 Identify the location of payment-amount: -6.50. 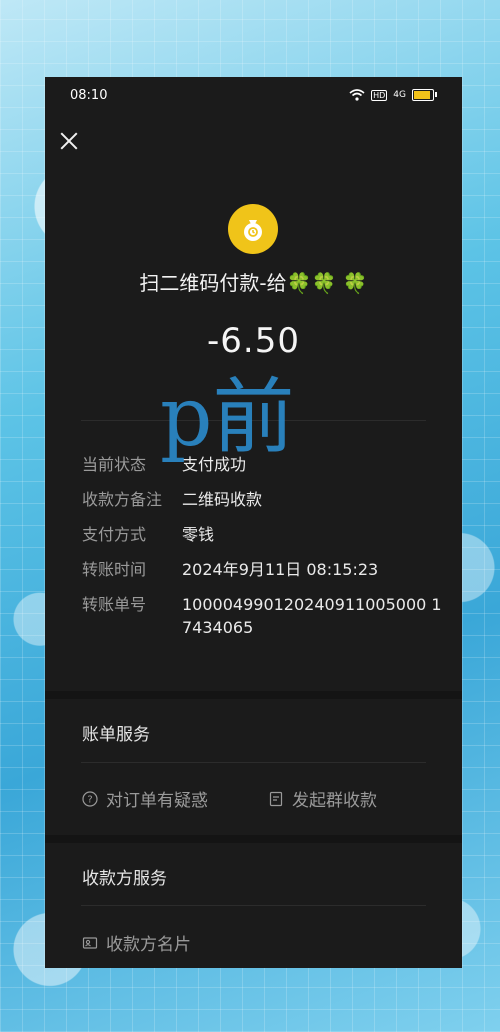
(253, 341).